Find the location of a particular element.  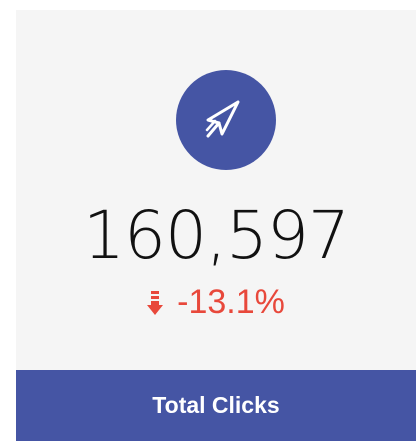

arrow-down-icon is located at coordinates (155, 303).